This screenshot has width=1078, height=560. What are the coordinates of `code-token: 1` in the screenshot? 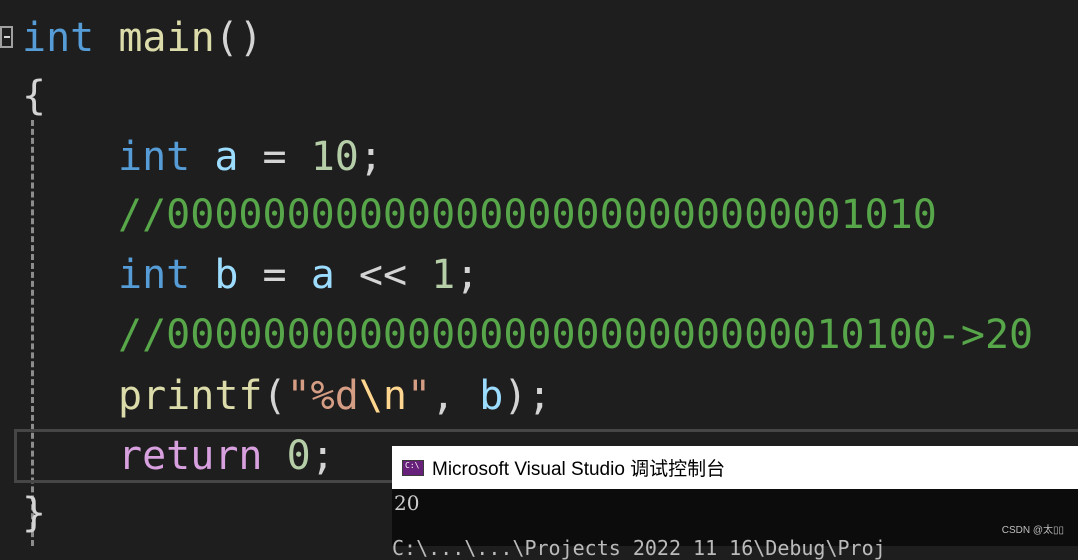 It's located at (443, 275).